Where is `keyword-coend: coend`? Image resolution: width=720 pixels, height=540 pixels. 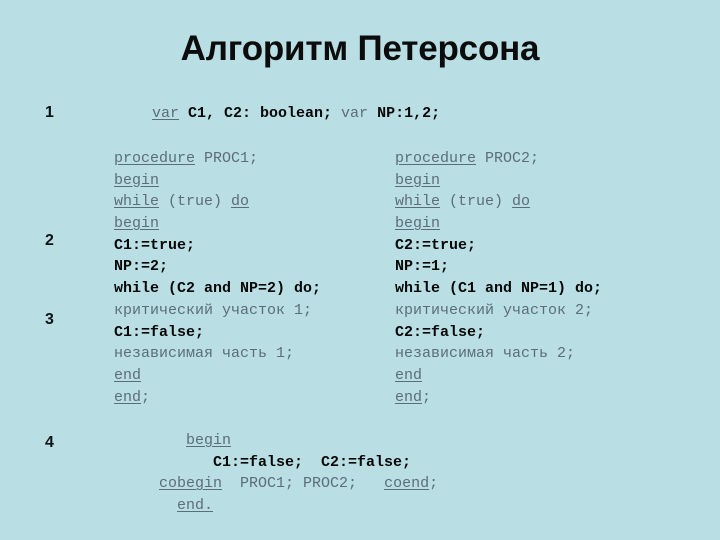
keyword-coend: coend is located at coordinates (407, 484).